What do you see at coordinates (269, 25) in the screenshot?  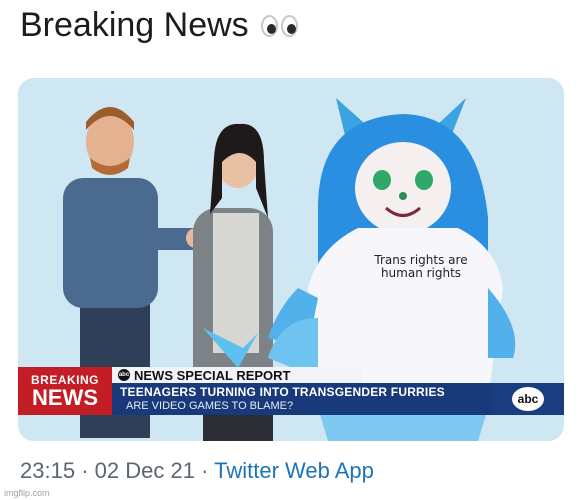 I see `eye-left` at bounding box center [269, 25].